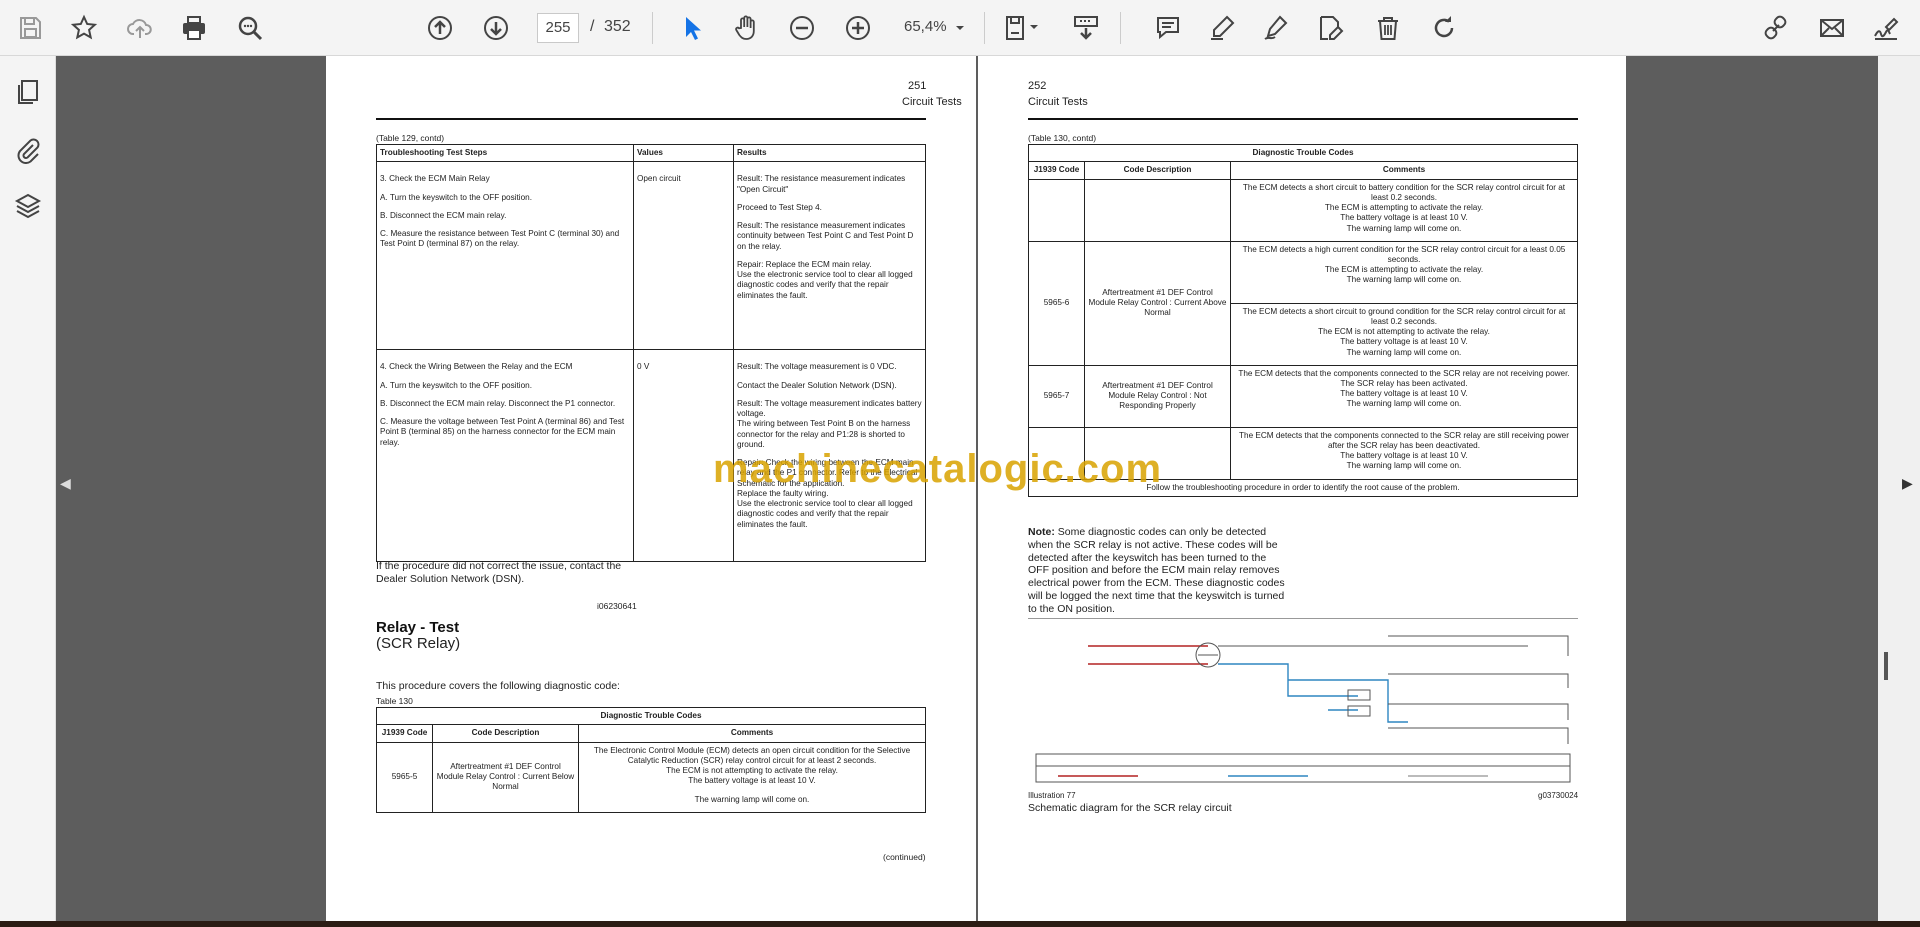 This screenshot has width=1920, height=927. Describe the element at coordinates (1056, 303) in the screenshot. I see `code-cell: 5965-6` at that location.